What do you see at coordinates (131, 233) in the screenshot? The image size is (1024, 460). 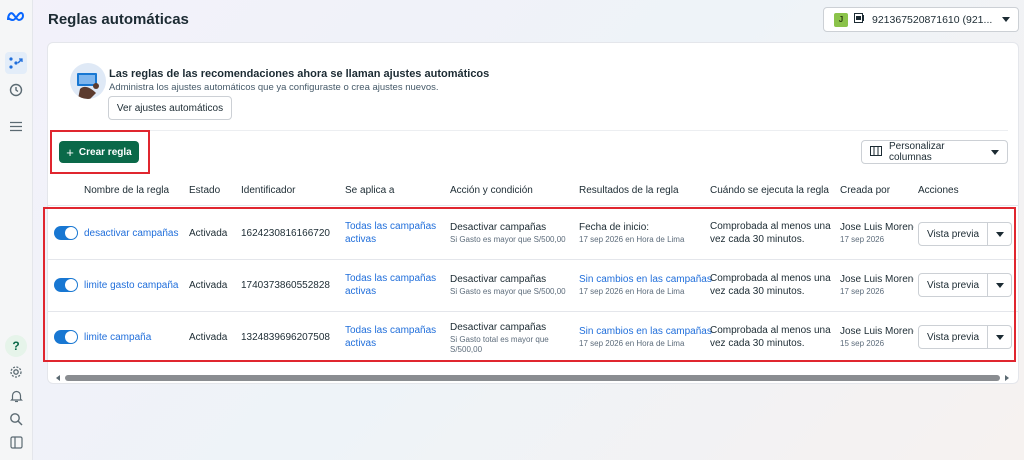 I see `rule-name-link: desactivar campañas` at bounding box center [131, 233].